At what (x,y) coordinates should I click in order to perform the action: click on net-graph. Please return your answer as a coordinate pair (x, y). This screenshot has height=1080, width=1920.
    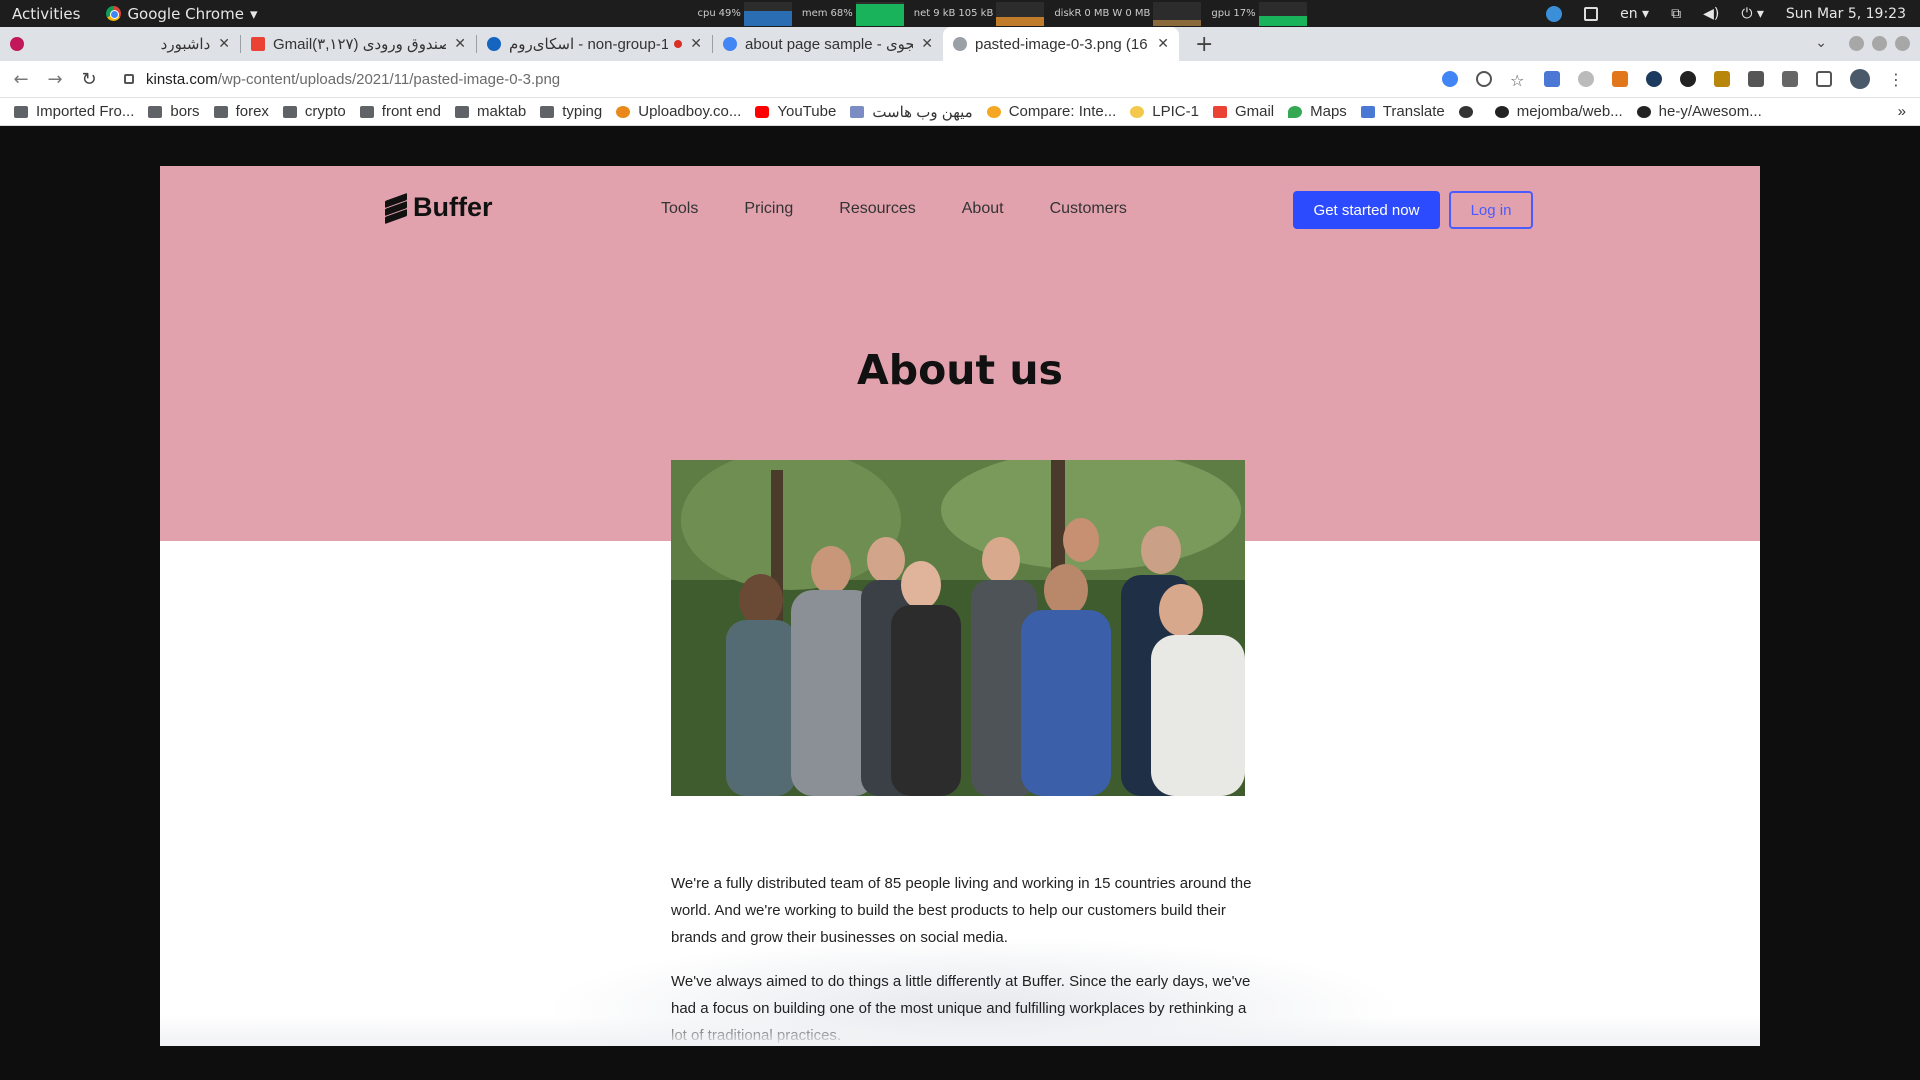
    Looking at the image, I should click on (1020, 13).